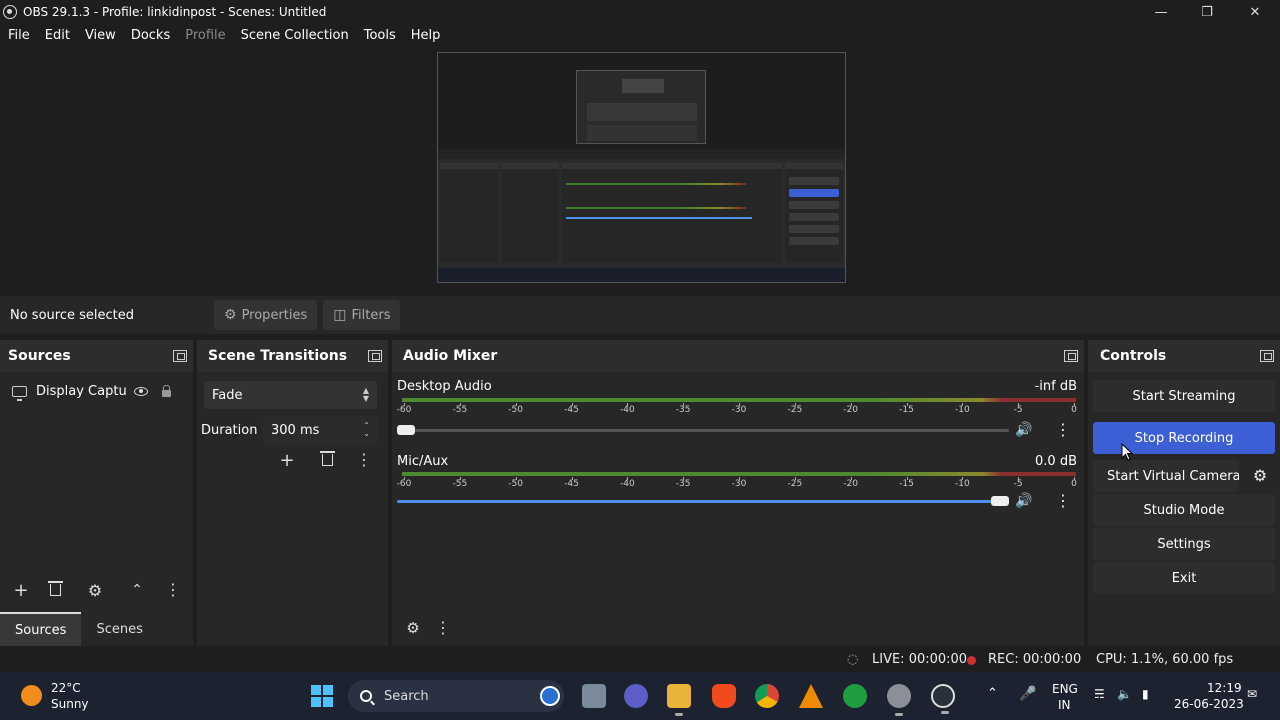  Describe the element at coordinates (1252, 694) in the screenshot. I see `notification-icon: ✉` at that location.